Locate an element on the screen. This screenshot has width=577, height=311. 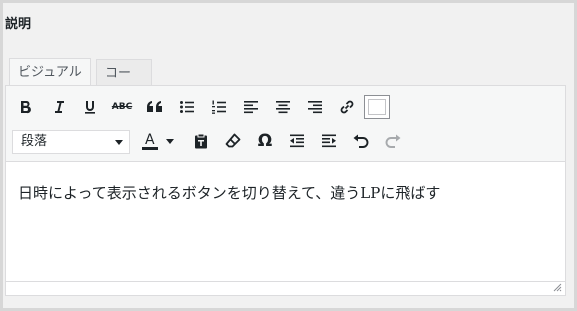
field-label: 説明 is located at coordinates (18, 24).